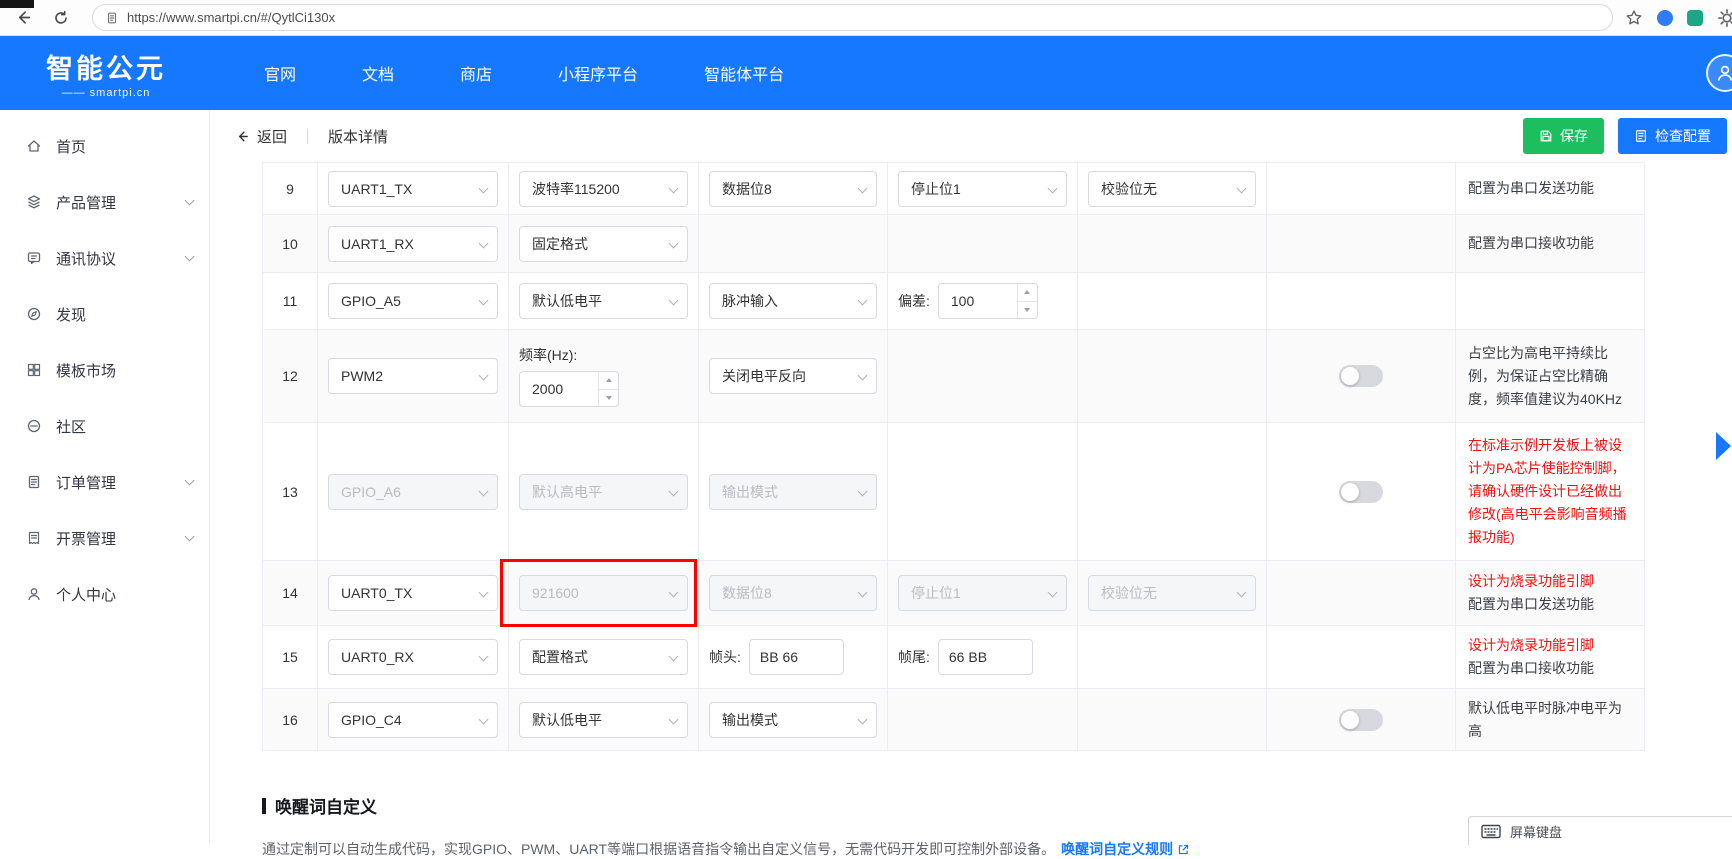 The width and height of the screenshot is (1732, 859). I want to click on select-value: 关闭电平反向, so click(764, 376).